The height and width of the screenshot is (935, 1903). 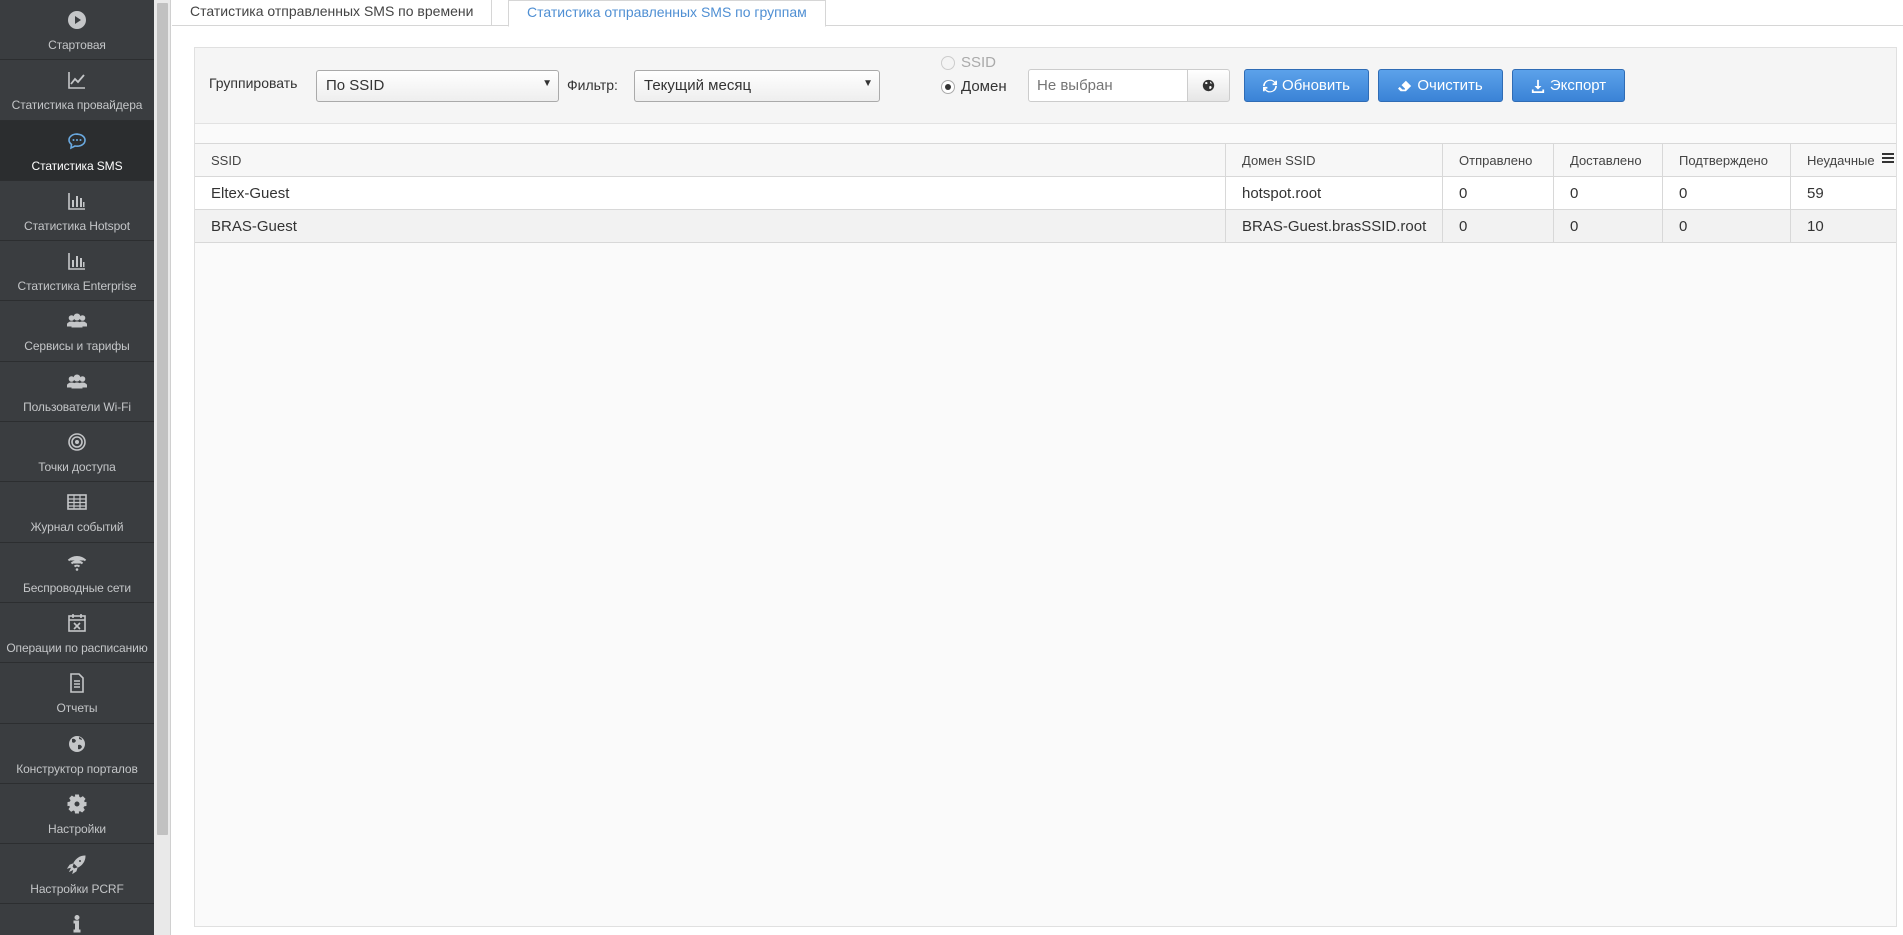 I want to click on tab-sms-by-groups: Статистика отправленных SMS по группам, so click(x=667, y=13).